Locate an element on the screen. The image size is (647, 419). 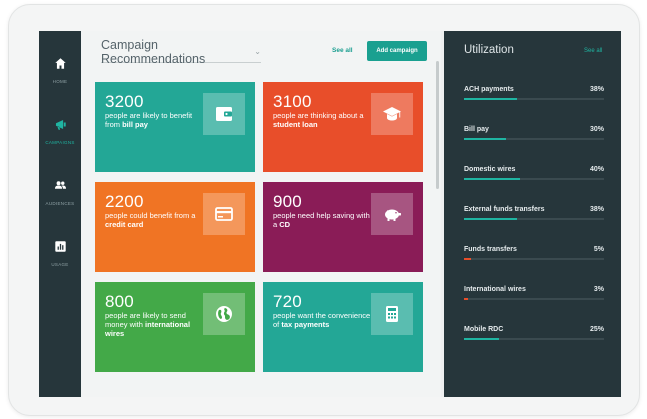
audience-icon is located at coordinates (60, 188).